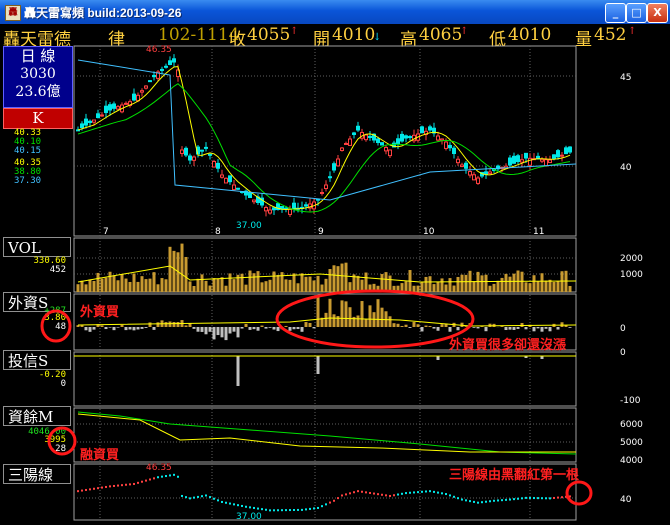 The image size is (670, 525). I want to click on y-tick-label: 1000, so click(631, 275).